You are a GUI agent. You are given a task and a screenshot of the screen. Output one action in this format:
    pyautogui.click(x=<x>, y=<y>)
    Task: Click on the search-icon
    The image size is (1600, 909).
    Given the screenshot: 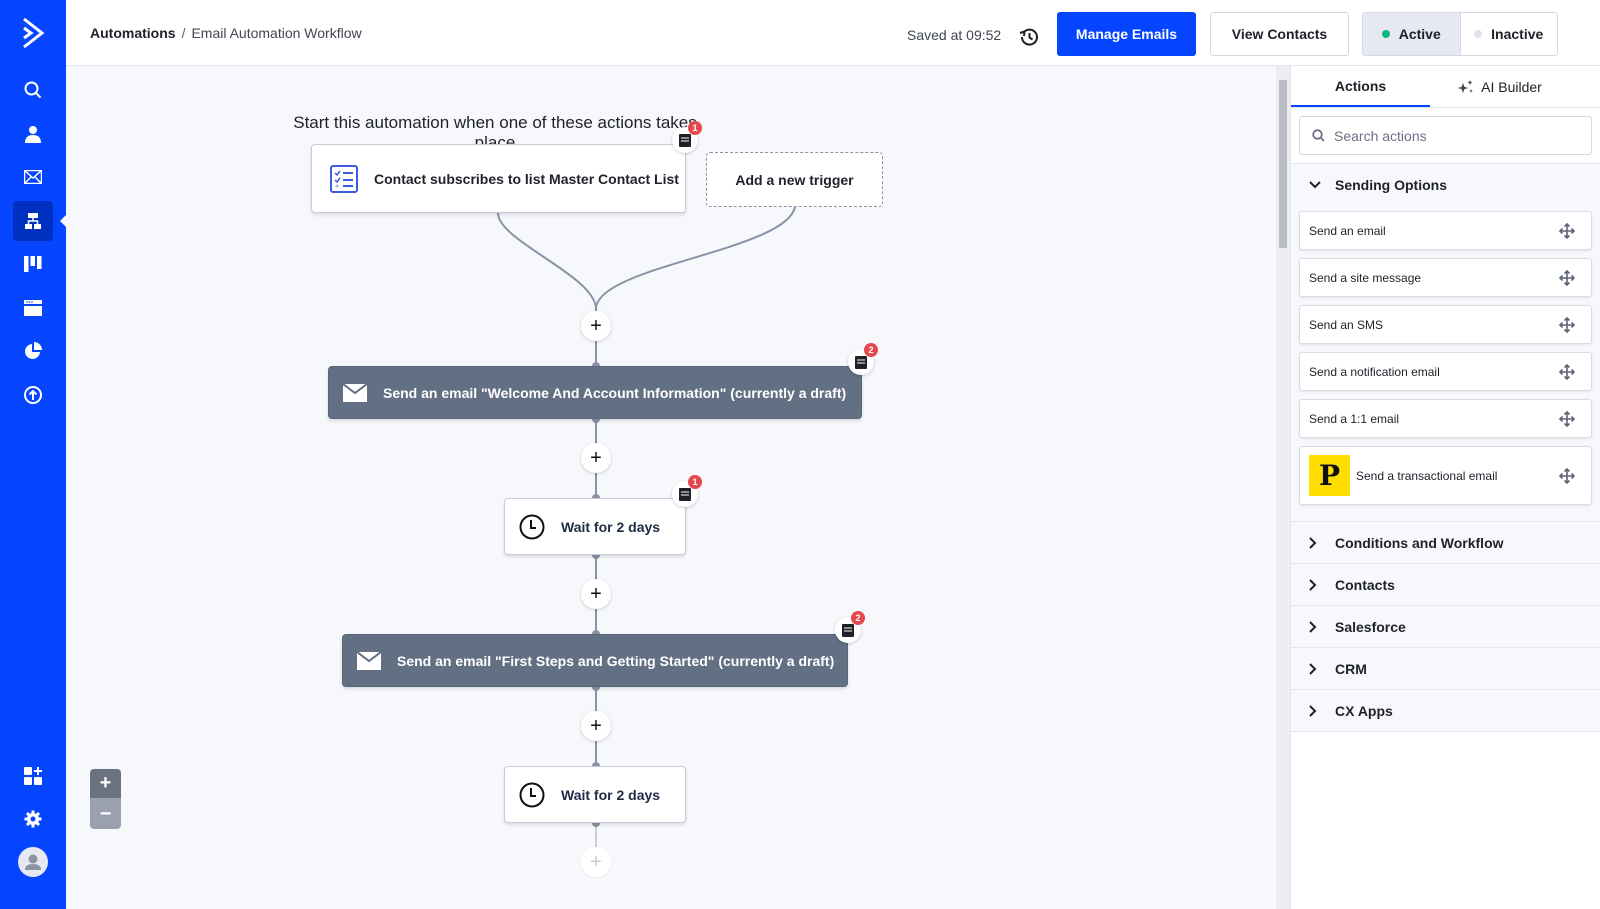 What is the action you would take?
    pyautogui.click(x=1318, y=135)
    